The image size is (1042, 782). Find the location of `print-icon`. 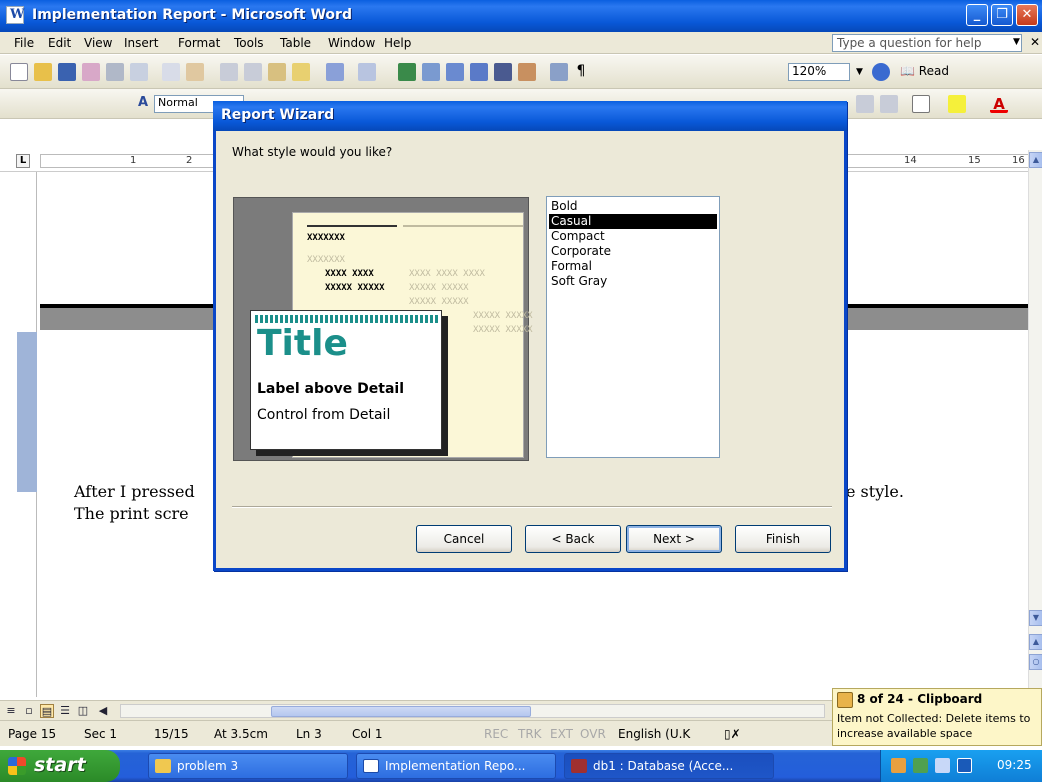

print-icon is located at coordinates (115, 72).